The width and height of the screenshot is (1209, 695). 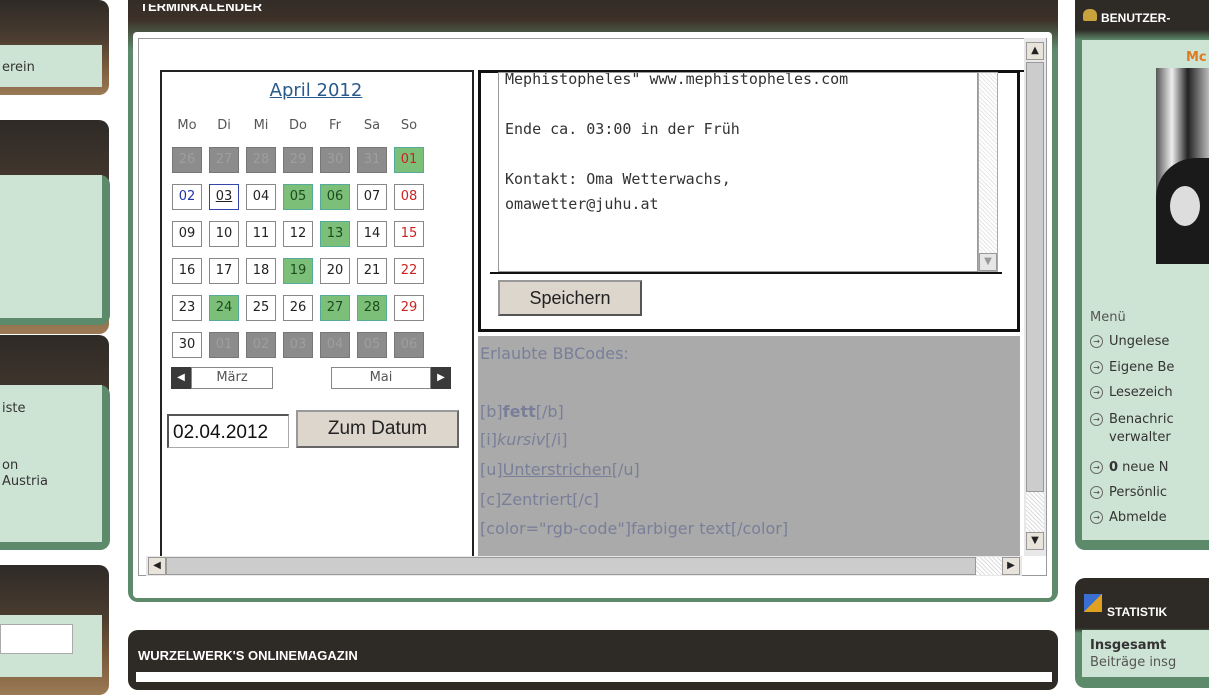 I want to click on calendar-day: 17, so click(x=224, y=271).